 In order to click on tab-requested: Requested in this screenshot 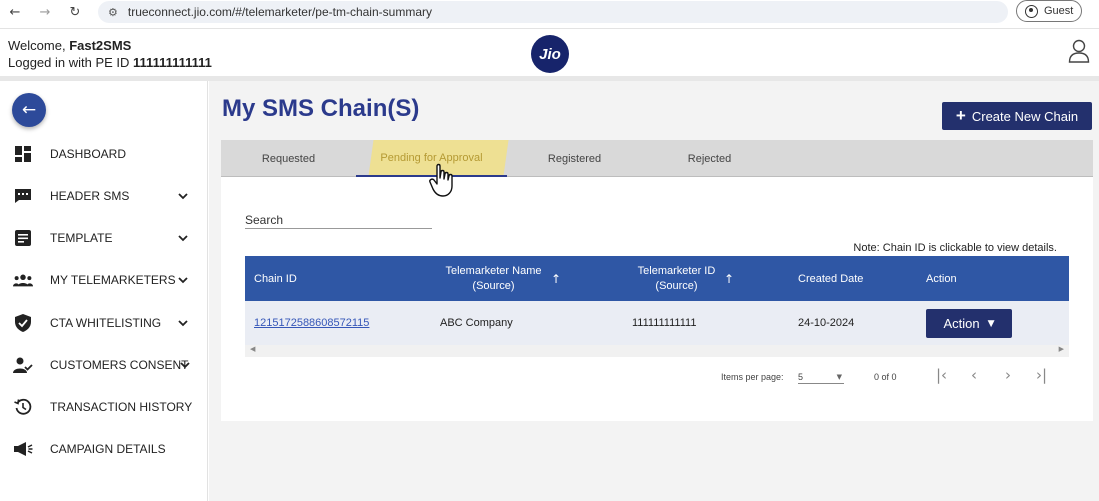, I will do `click(288, 158)`.